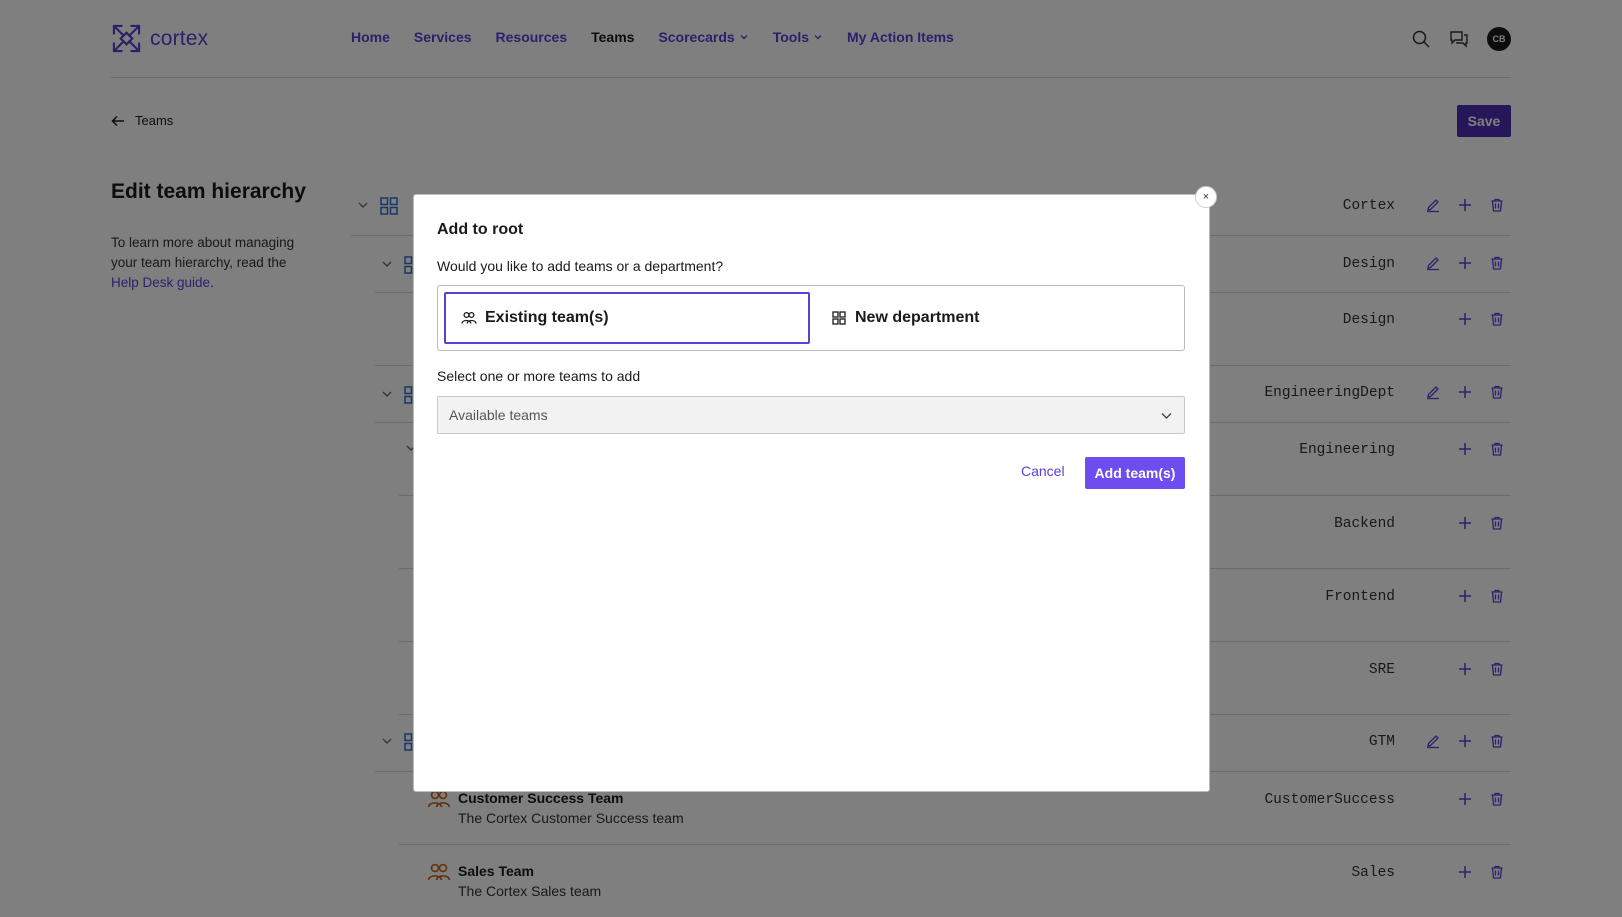 The height and width of the screenshot is (917, 1622). Describe the element at coordinates (480, 229) in the screenshot. I see `modal-title: Add to root` at that location.